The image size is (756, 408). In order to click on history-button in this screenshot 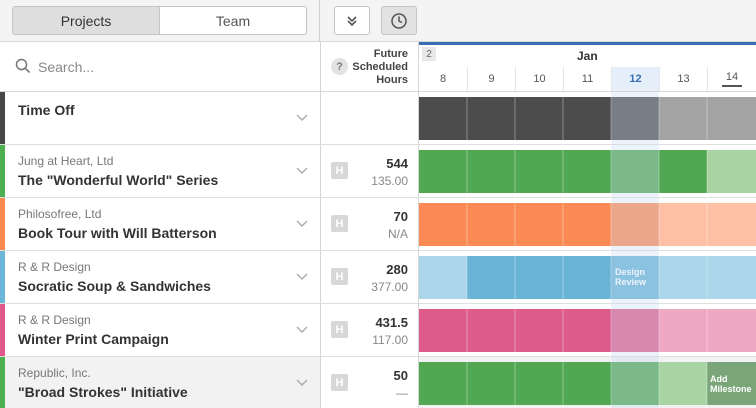, I will do `click(399, 20)`.